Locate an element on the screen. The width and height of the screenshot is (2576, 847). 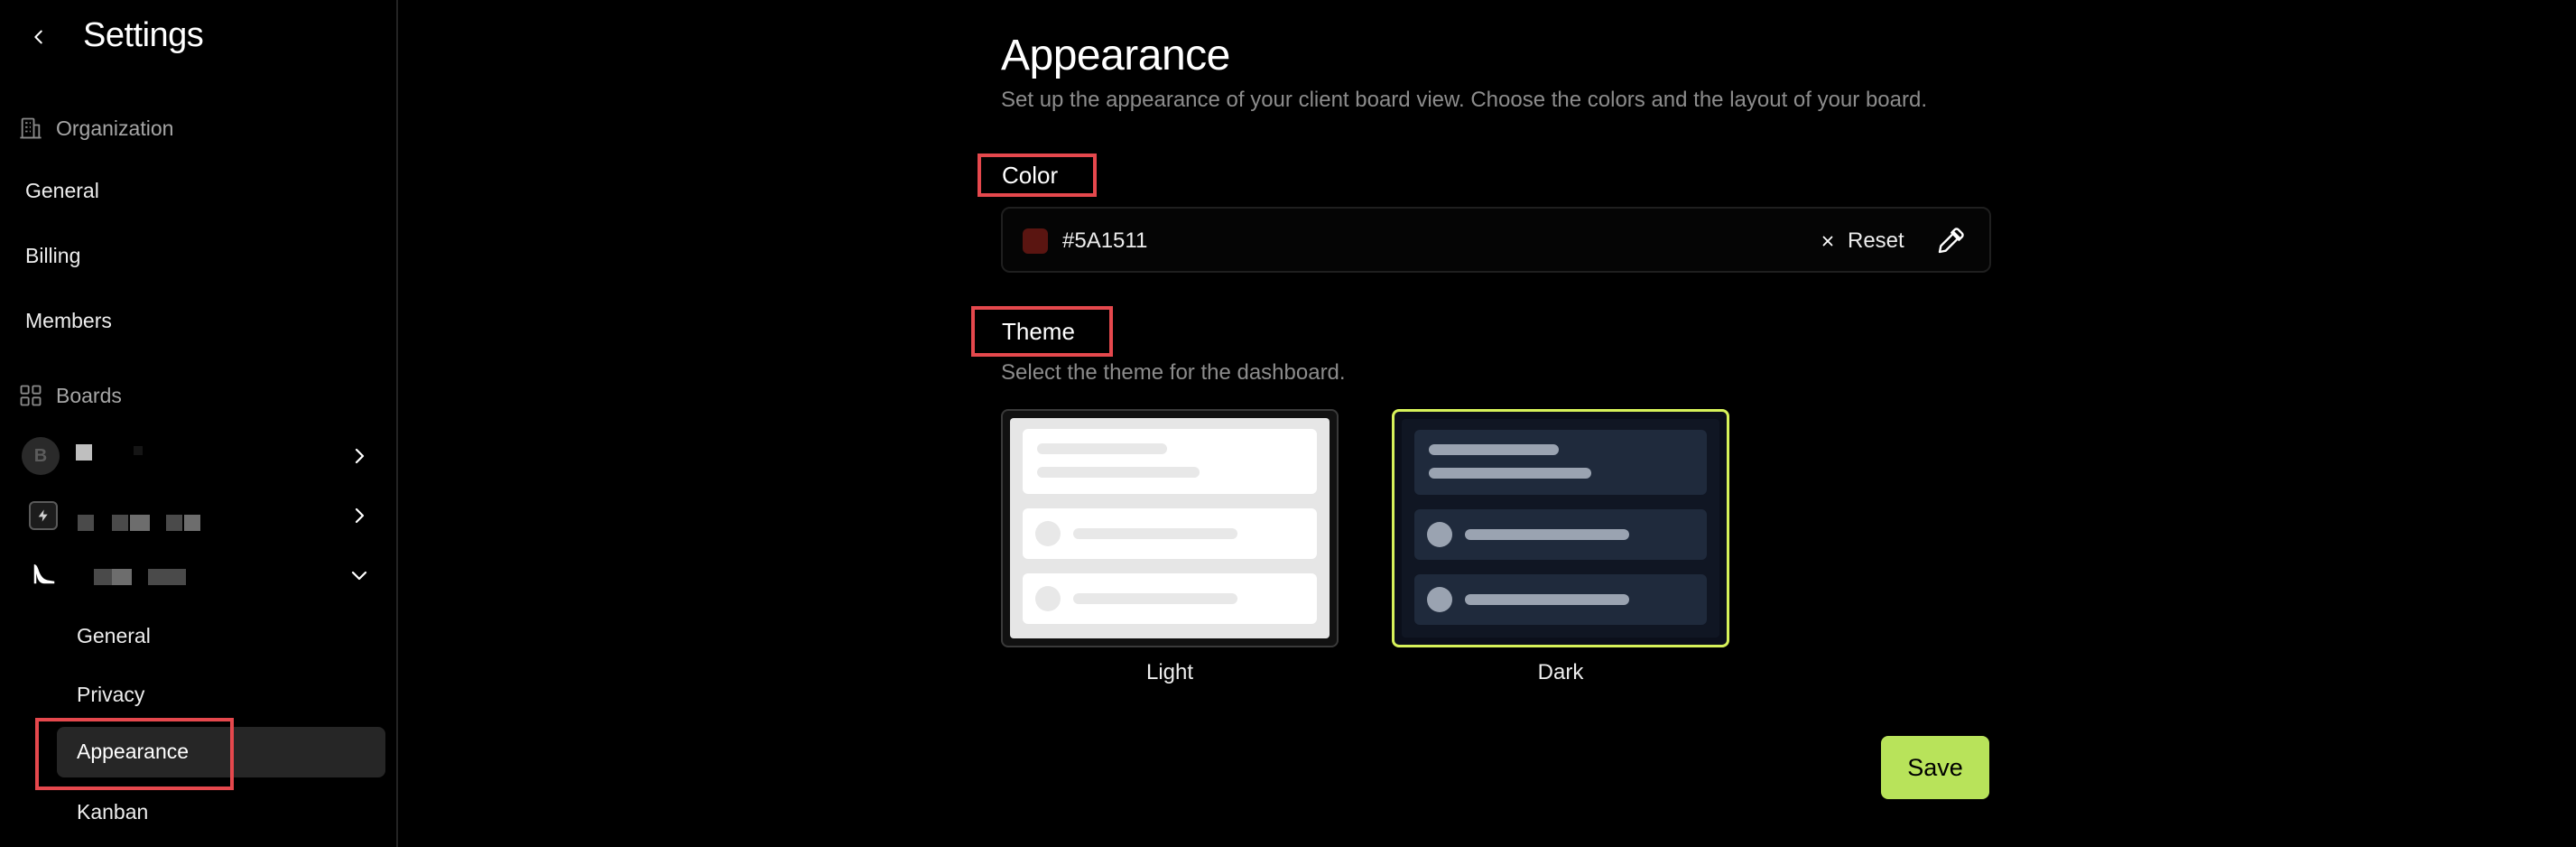
board-item-1: B is located at coordinates (194, 456).